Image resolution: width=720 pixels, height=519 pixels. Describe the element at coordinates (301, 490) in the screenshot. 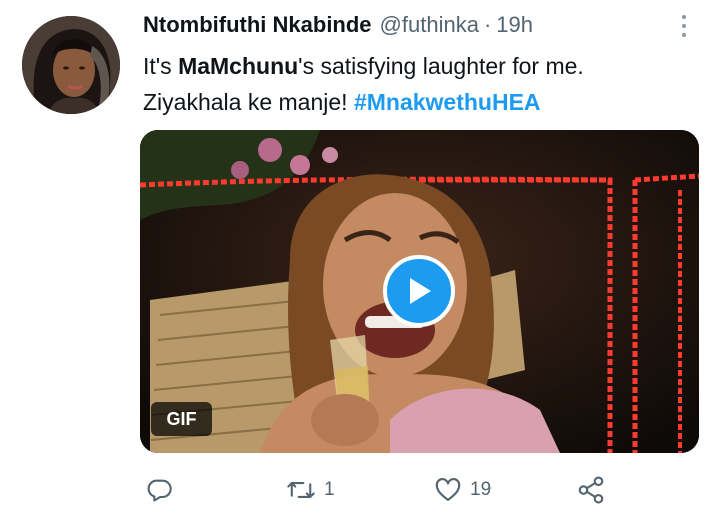

I see `retweet-icon` at that location.